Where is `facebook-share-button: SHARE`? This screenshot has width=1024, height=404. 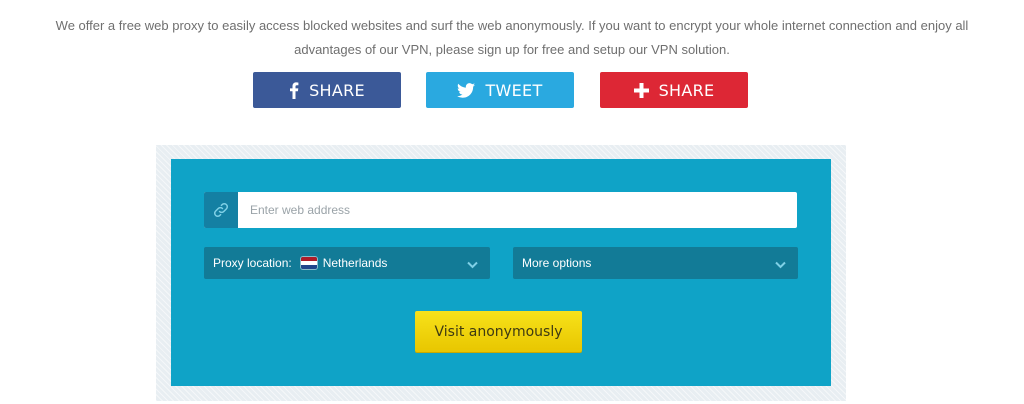
facebook-share-button: SHARE is located at coordinates (327, 90).